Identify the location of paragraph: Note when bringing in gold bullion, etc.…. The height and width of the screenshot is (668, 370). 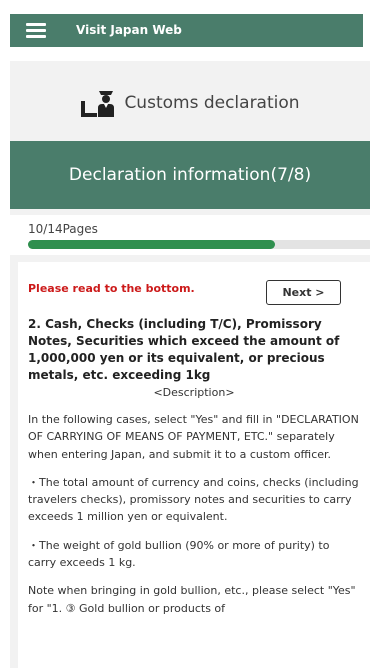
(192, 599).